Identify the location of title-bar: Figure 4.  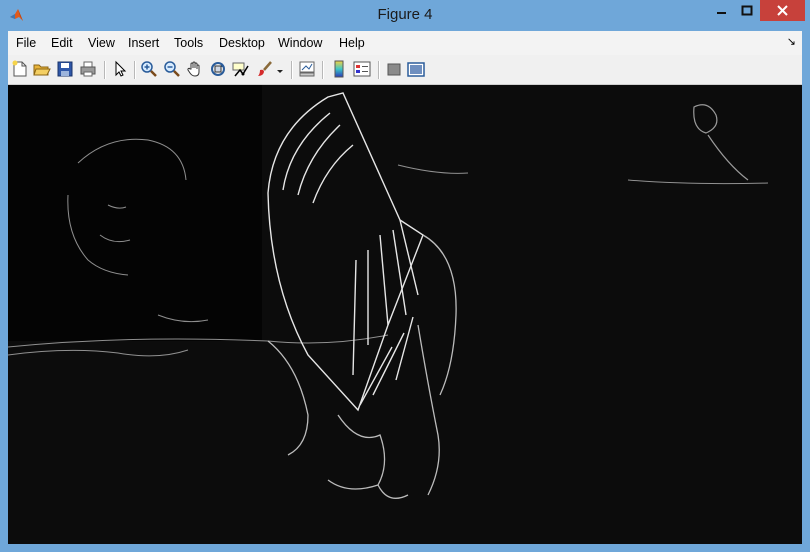
(405, 15).